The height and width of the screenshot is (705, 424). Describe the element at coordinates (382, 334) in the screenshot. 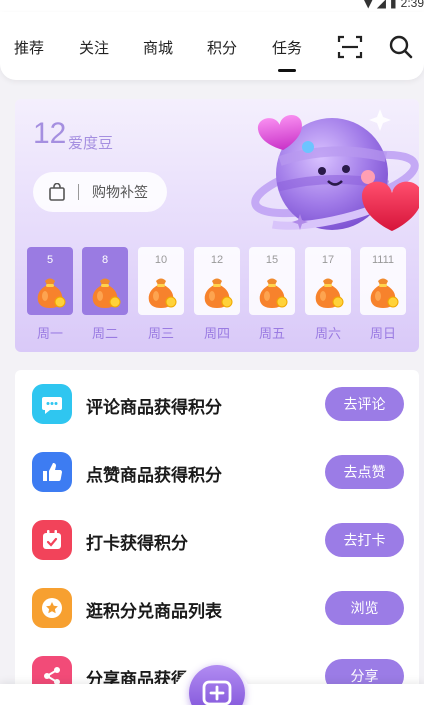

I see `day-label: 周日` at that location.